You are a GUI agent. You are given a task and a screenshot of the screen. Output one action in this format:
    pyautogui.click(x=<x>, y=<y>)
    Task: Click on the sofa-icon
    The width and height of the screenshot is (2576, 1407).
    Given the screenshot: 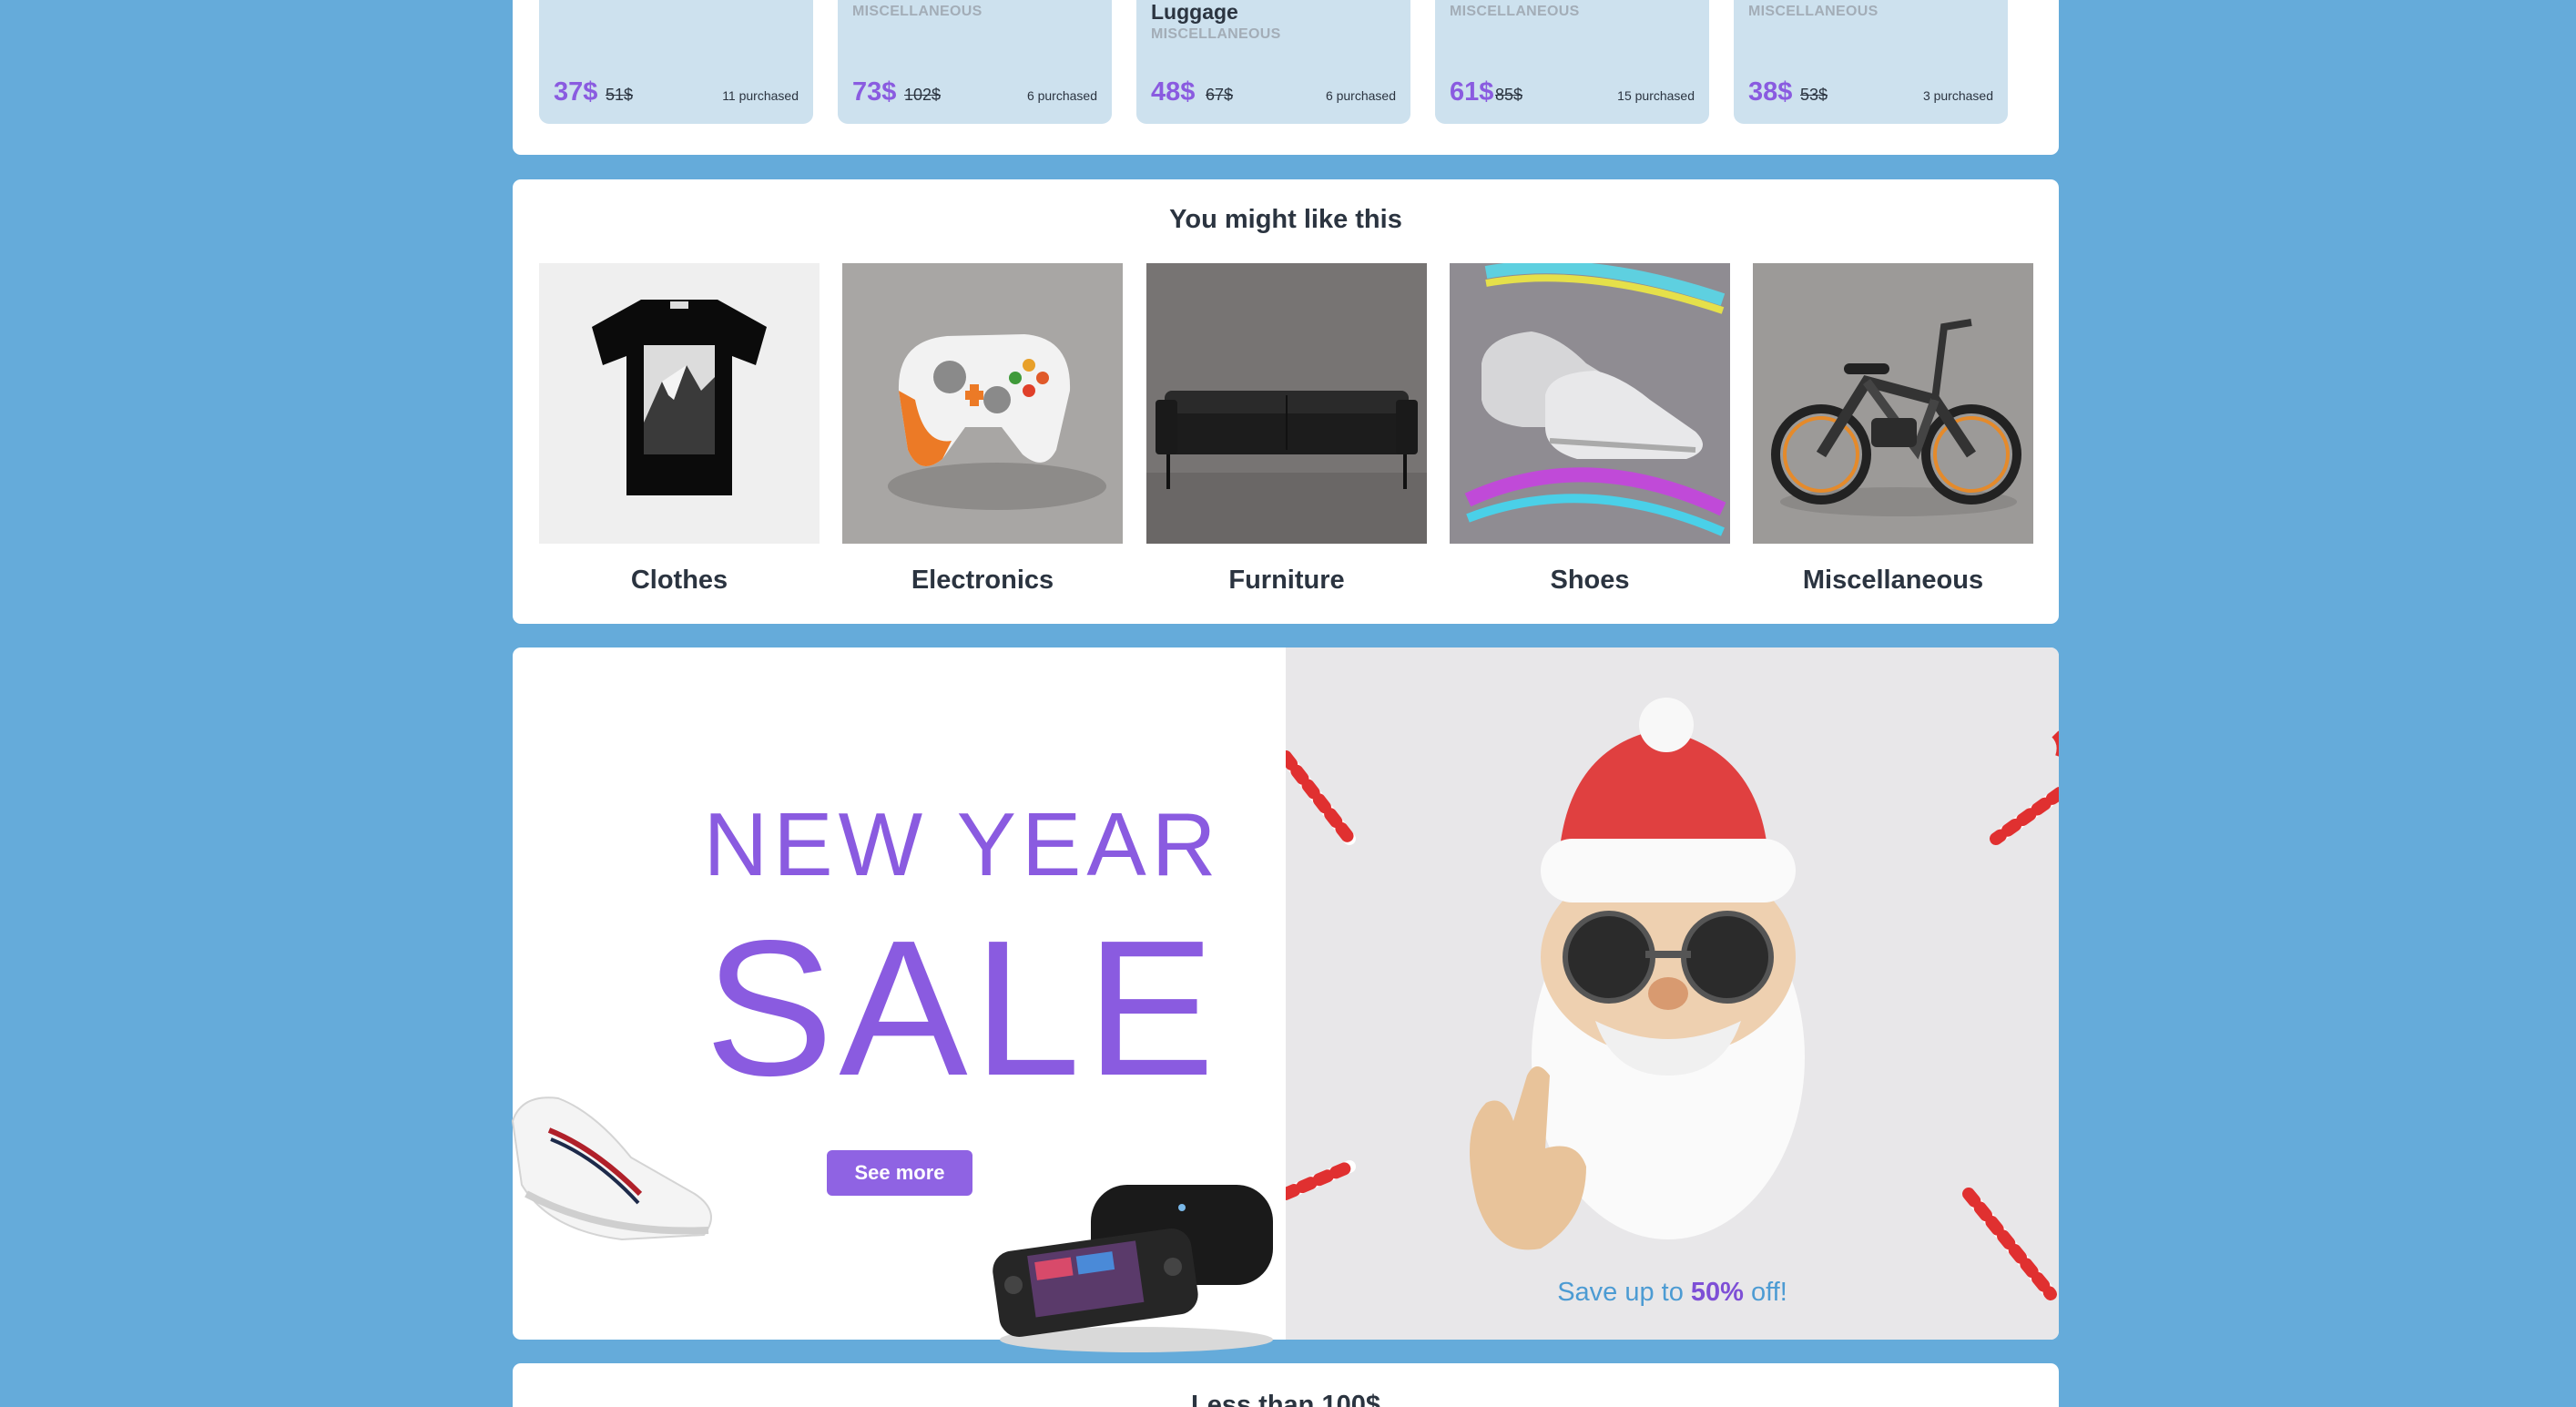 What is the action you would take?
    pyautogui.click(x=1286, y=403)
    